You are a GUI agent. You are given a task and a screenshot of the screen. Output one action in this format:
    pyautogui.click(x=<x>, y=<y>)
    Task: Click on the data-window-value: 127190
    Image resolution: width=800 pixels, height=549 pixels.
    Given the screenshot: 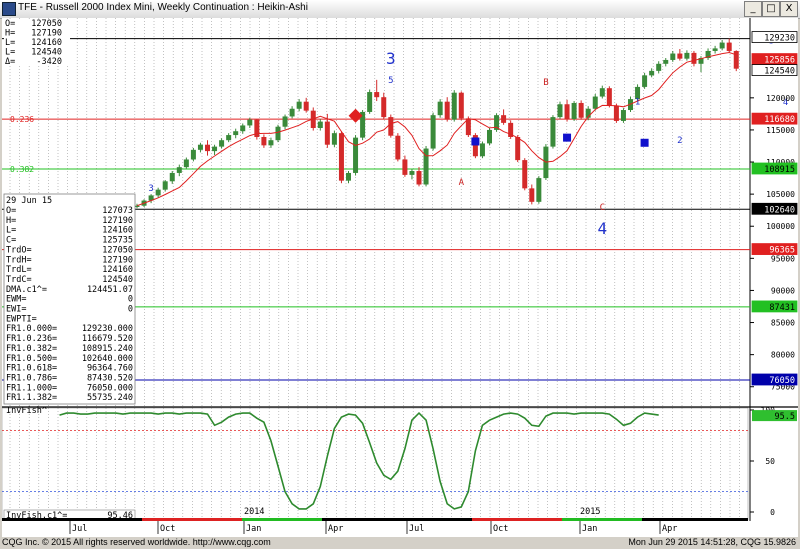 What is the action you would take?
    pyautogui.click(x=117, y=260)
    